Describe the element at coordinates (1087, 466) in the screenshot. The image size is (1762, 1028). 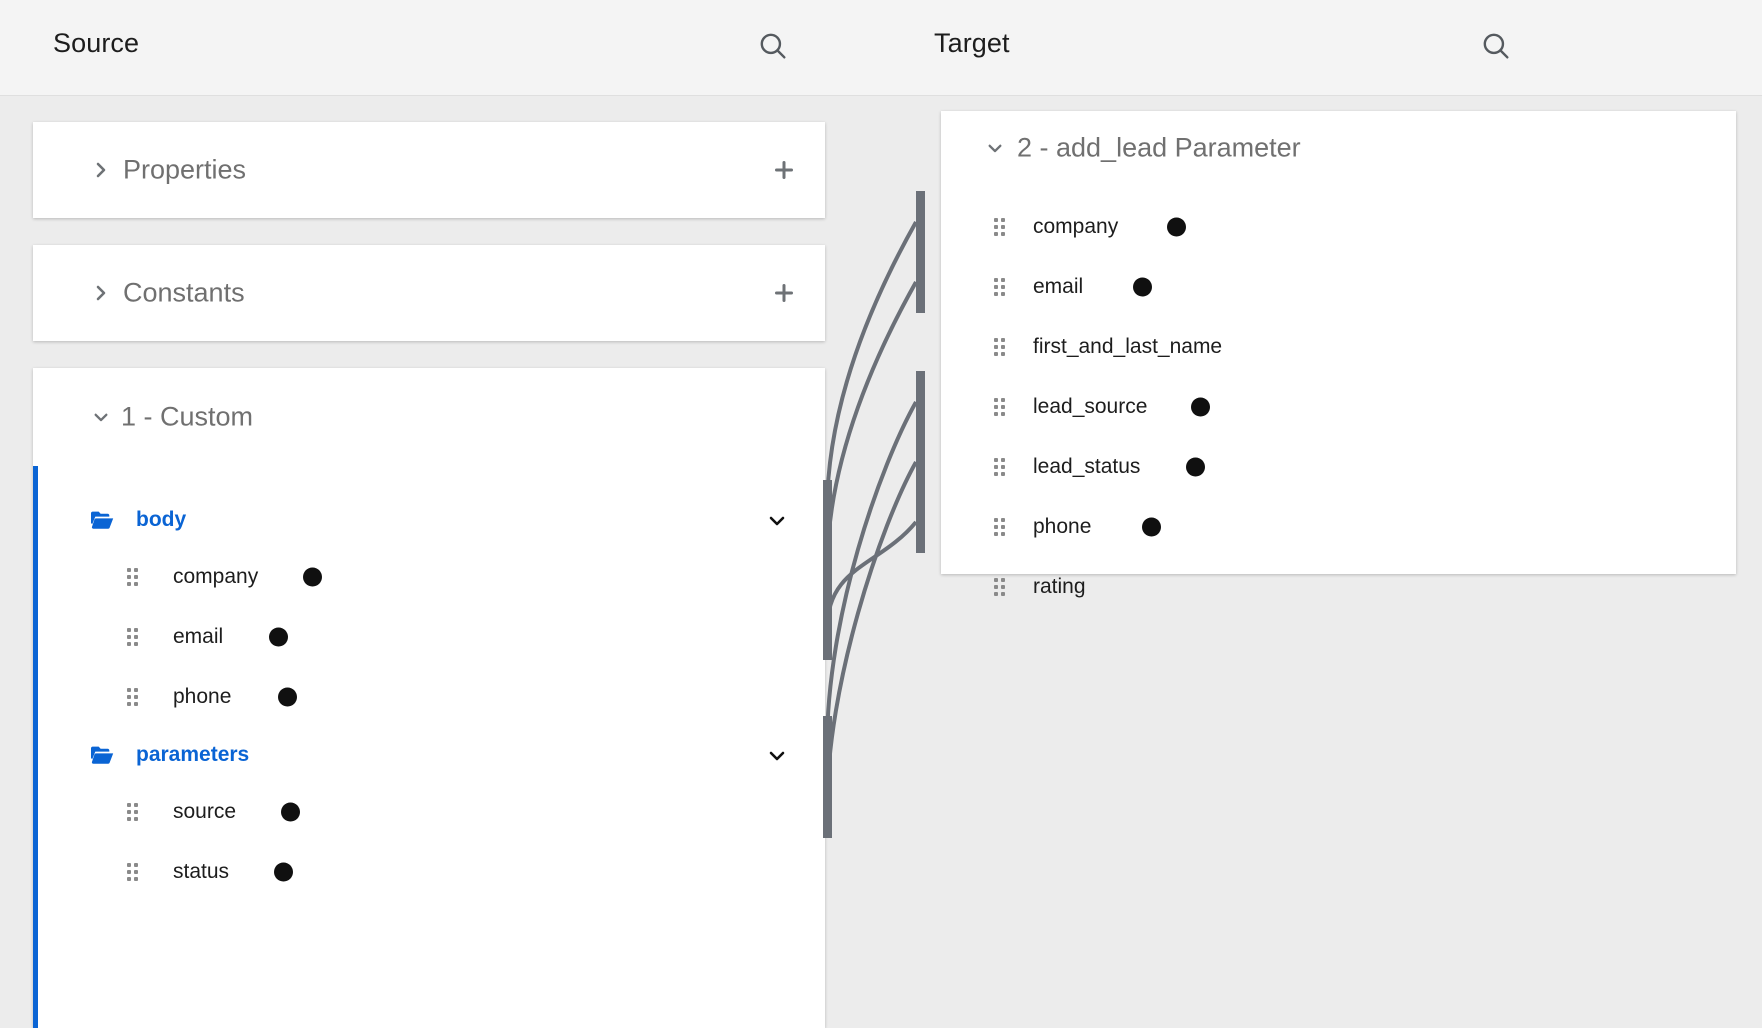
I see `field-label-target-lead-status: lead_status` at that location.